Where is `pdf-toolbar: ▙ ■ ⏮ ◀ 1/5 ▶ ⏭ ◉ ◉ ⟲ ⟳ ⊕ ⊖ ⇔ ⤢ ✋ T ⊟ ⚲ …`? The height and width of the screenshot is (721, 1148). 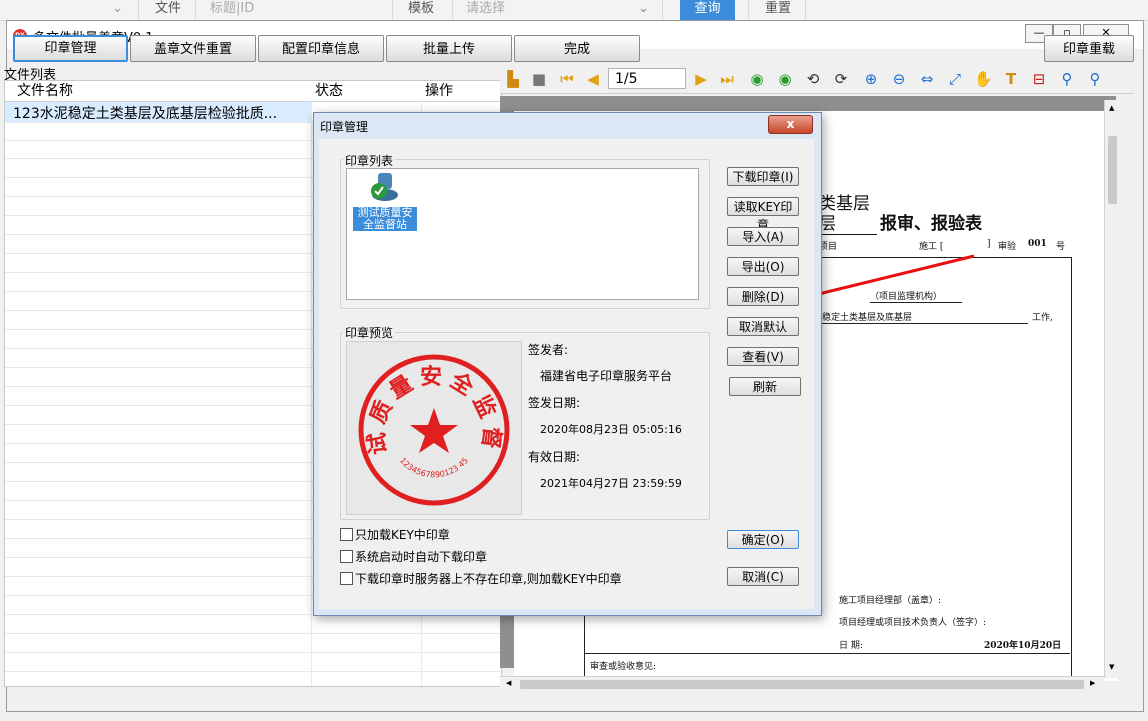
pdf-toolbar: ▙ ■ ⏮ ◀ 1/5 ▶ ⏭ ◉ ◉ ⟲ ⟳ ⊕ ⊖ ⇔ ⤢ ✋ T ⊟ ⚲ … is located at coordinates (817, 79).